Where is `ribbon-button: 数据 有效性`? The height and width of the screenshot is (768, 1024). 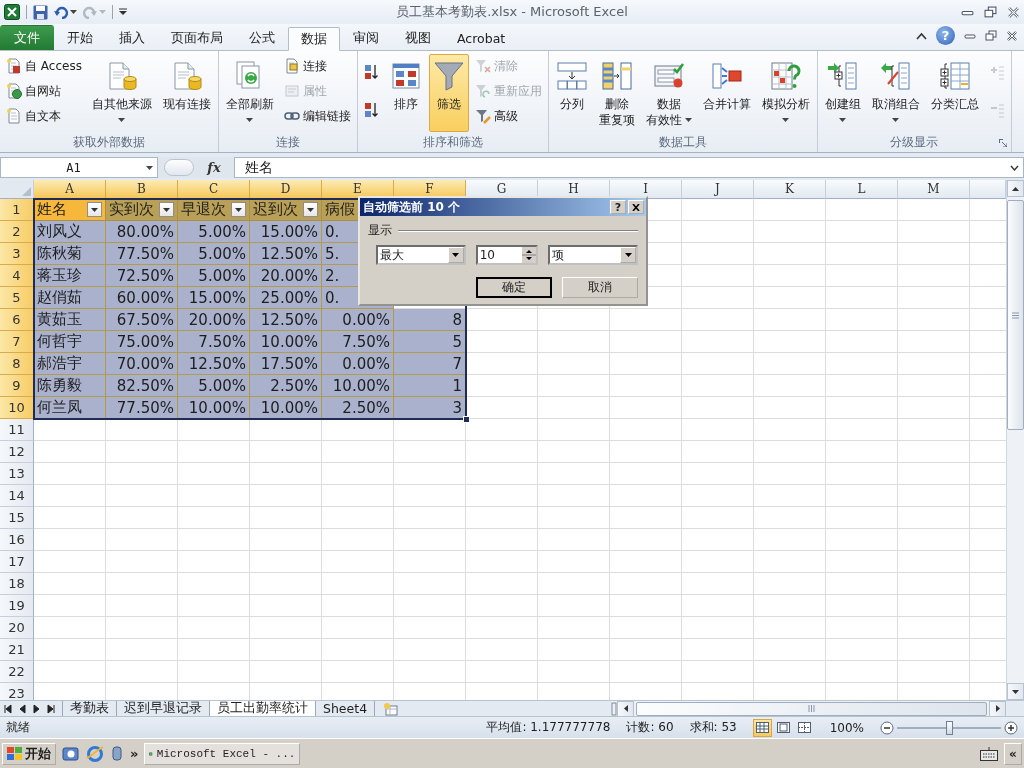
ribbon-button: 数据 有效性 is located at coordinates (668, 93).